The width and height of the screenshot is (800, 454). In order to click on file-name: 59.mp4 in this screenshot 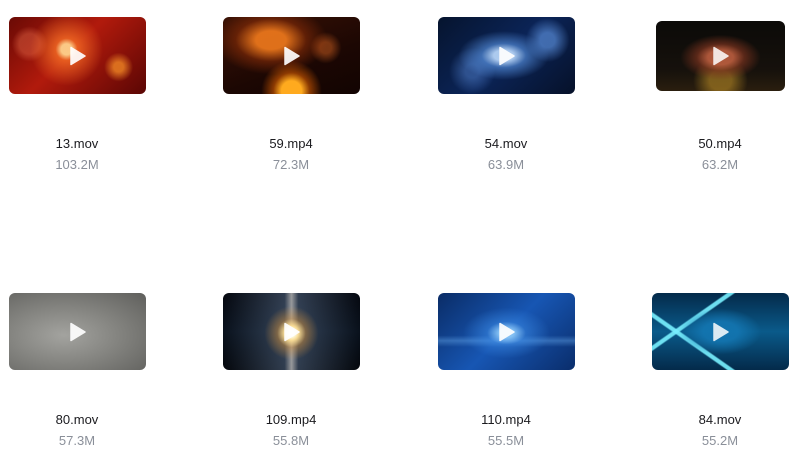, I will do `click(291, 144)`.